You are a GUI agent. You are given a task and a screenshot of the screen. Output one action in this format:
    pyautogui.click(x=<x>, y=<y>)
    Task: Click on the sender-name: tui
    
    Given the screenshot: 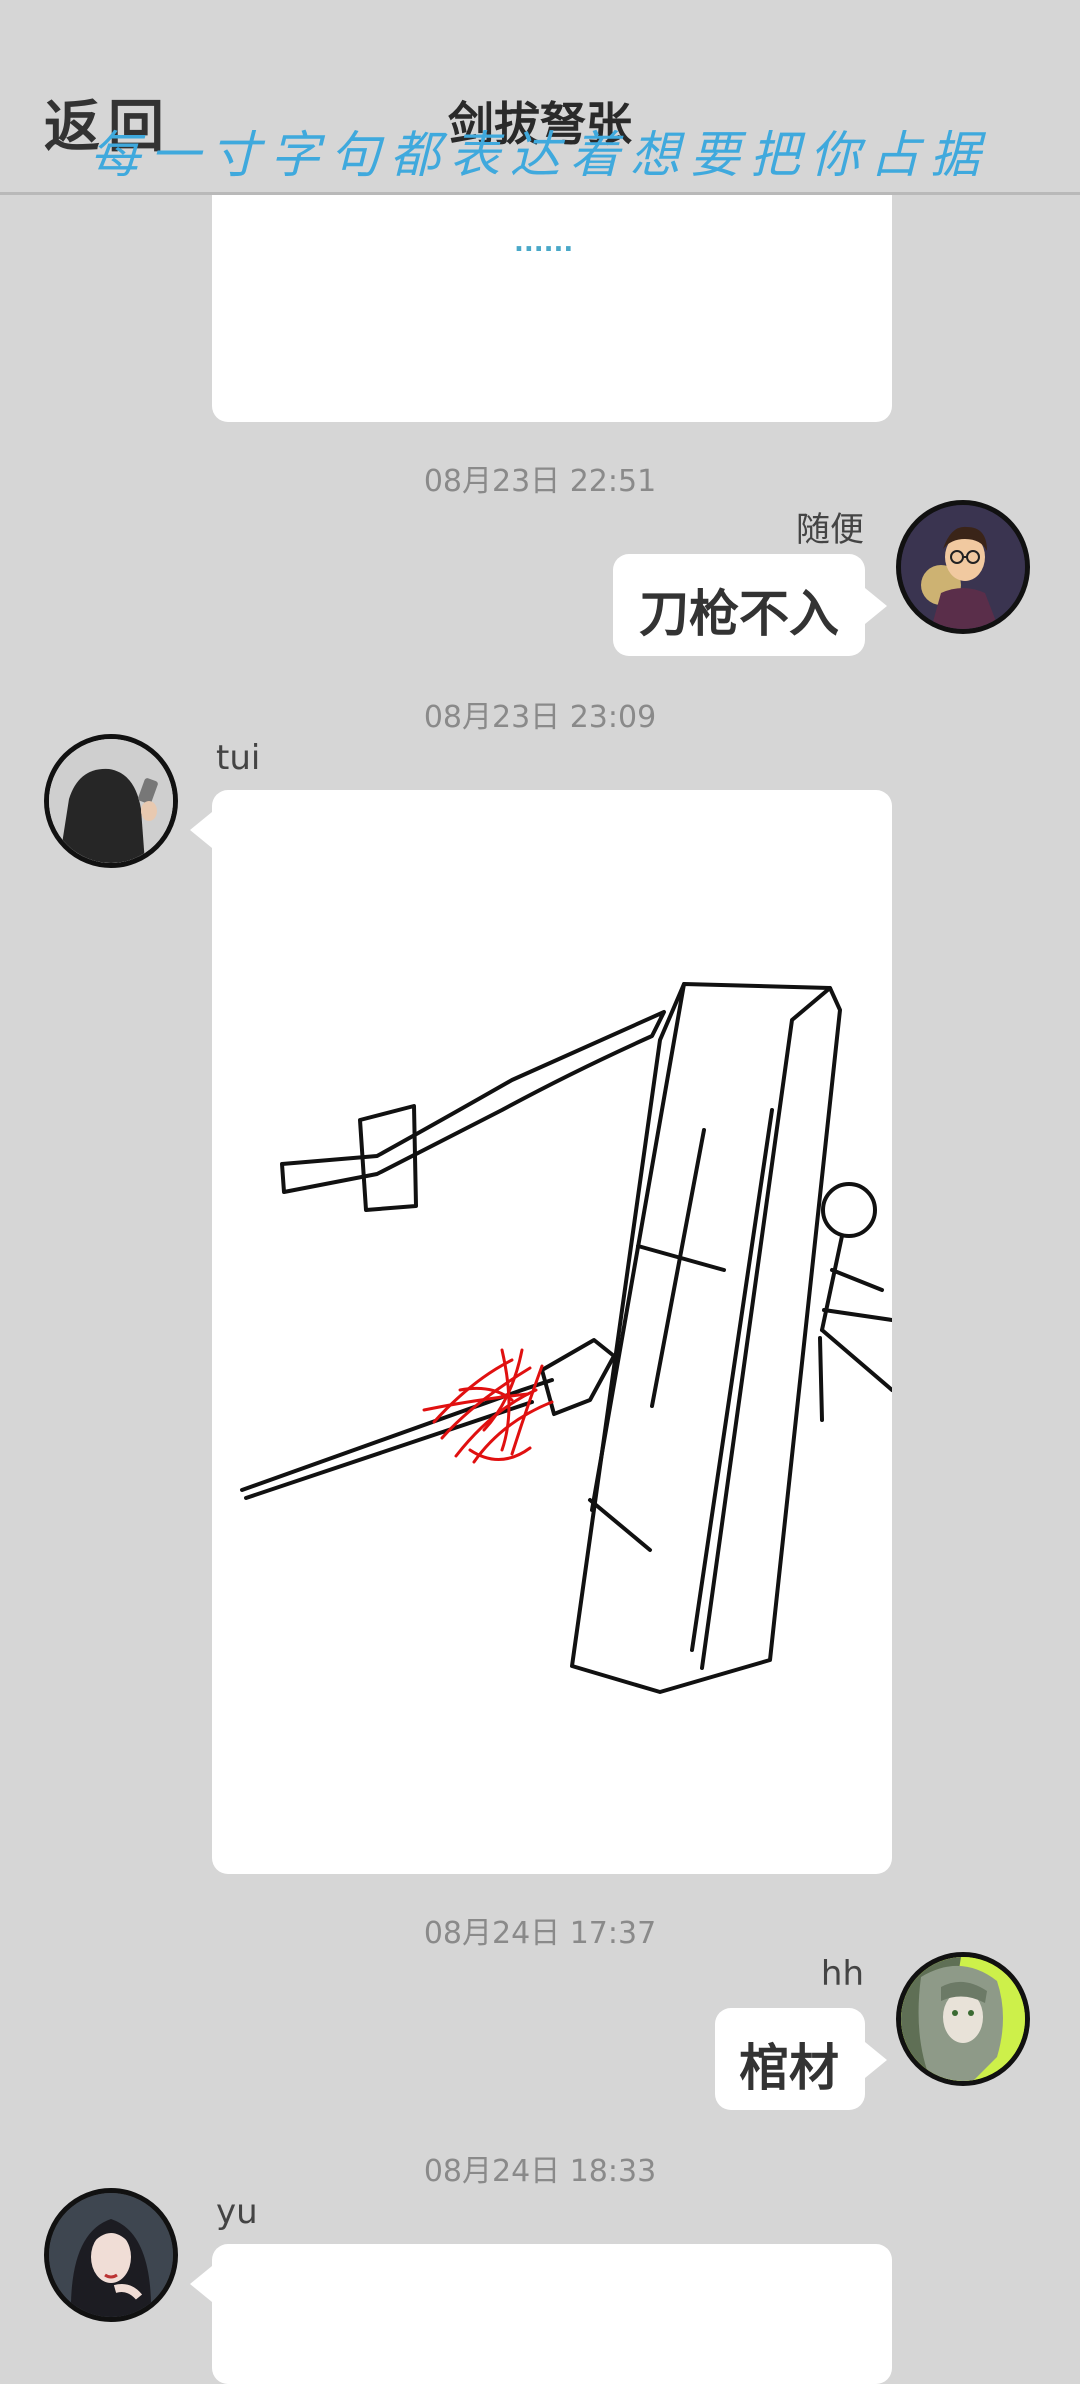 What is the action you would take?
    pyautogui.click(x=238, y=758)
    